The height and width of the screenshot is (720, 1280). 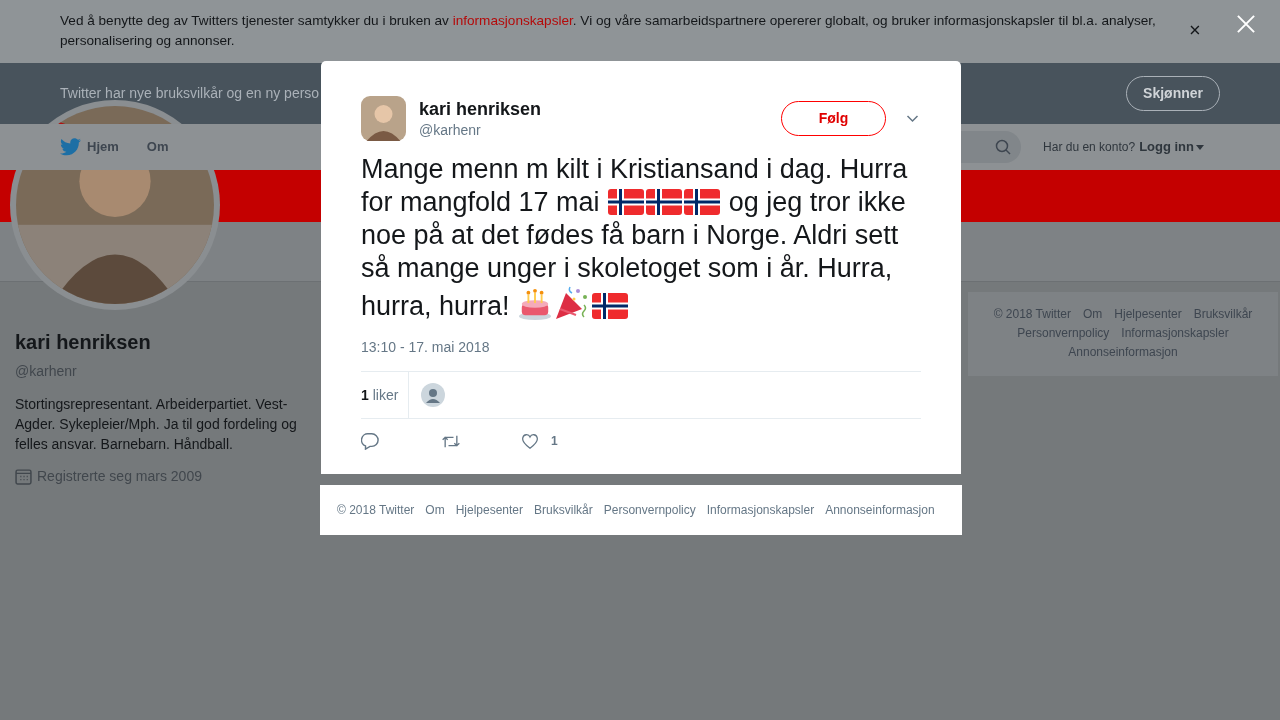 What do you see at coordinates (370, 441) in the screenshot?
I see `reply-icon` at bounding box center [370, 441].